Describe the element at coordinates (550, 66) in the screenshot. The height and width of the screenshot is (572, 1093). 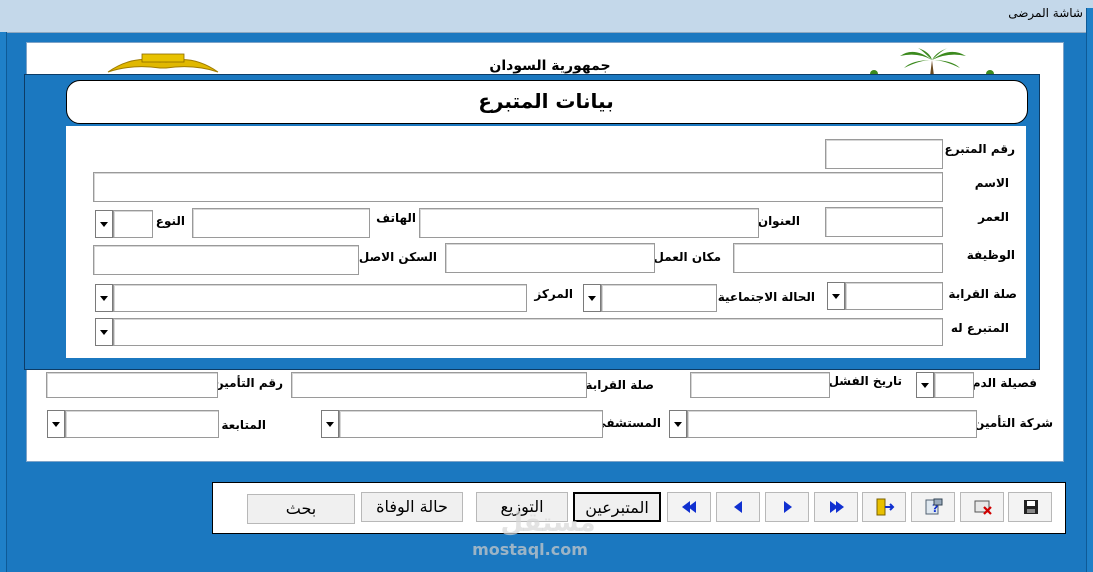
I see `government-title: جمهورية السودان` at that location.